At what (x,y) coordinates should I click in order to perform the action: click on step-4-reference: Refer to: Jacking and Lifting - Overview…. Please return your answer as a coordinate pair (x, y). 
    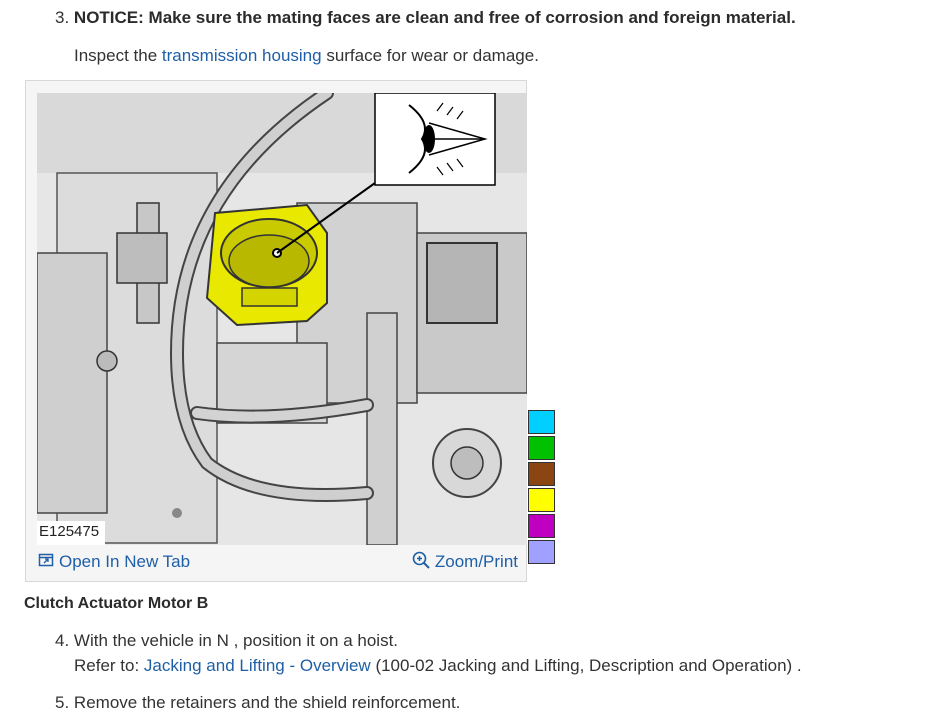
    Looking at the image, I should click on (438, 666).